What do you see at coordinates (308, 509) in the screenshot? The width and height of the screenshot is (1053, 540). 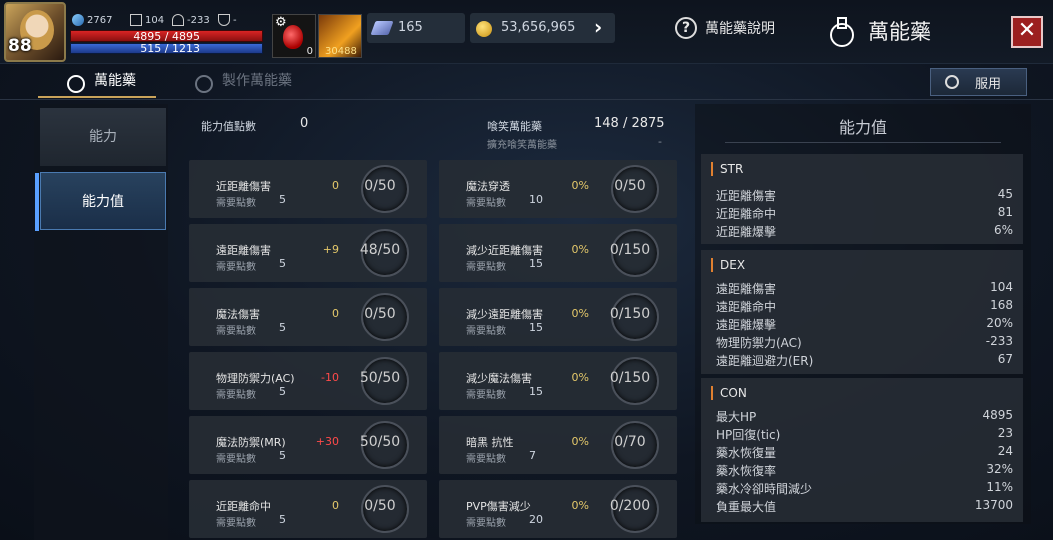 I see `ability-card: 近距離命中 需要點數 5 0 0/50` at bounding box center [308, 509].